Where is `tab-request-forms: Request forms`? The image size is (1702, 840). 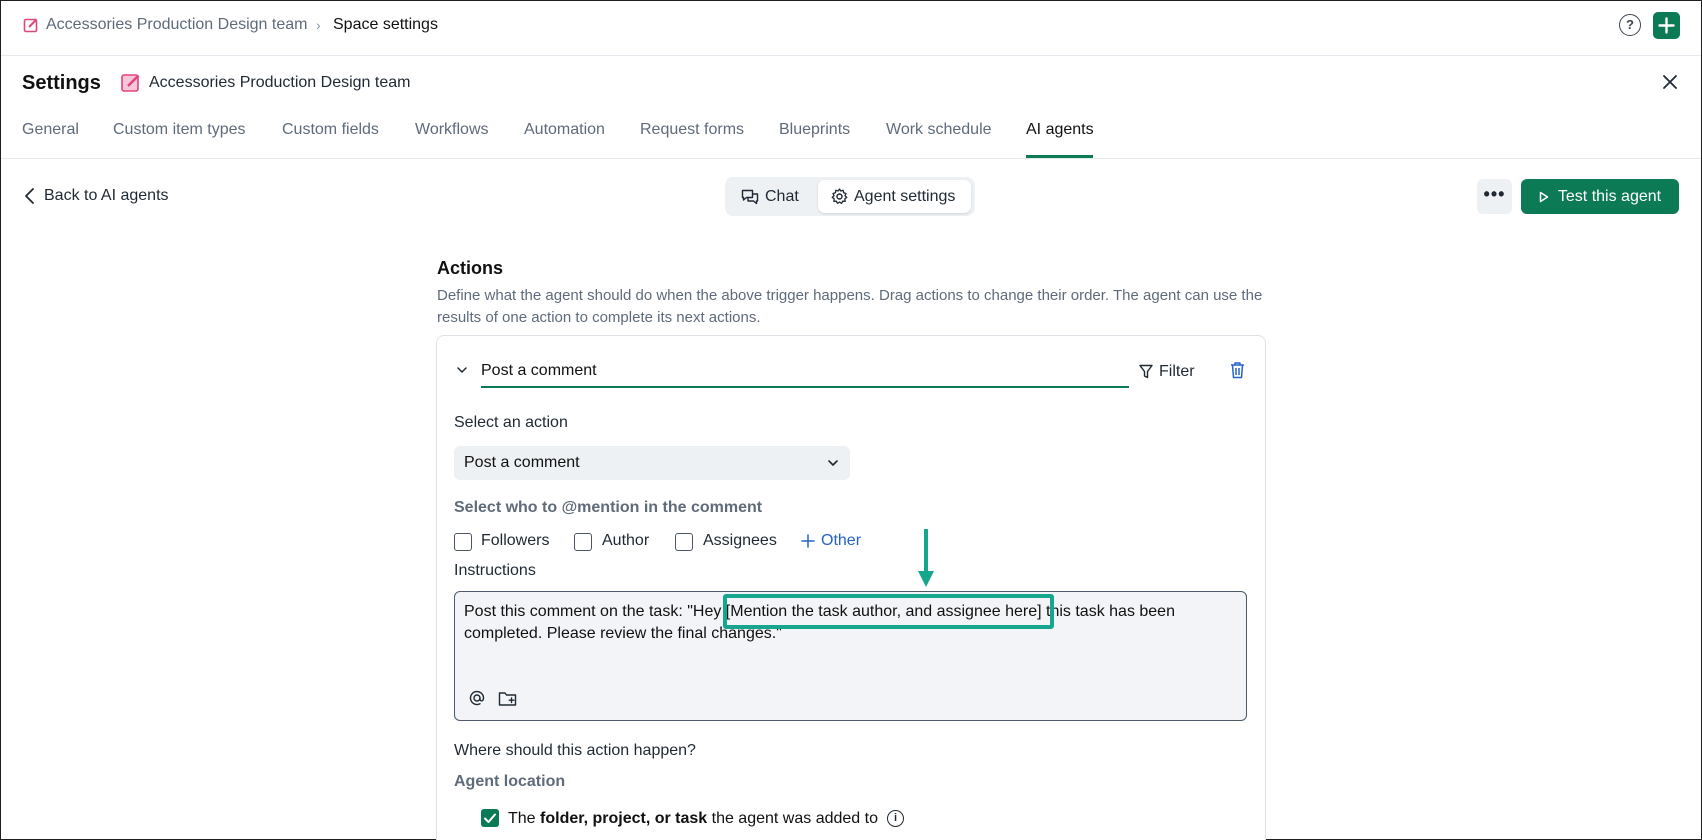 tab-request-forms: Request forms is located at coordinates (692, 130).